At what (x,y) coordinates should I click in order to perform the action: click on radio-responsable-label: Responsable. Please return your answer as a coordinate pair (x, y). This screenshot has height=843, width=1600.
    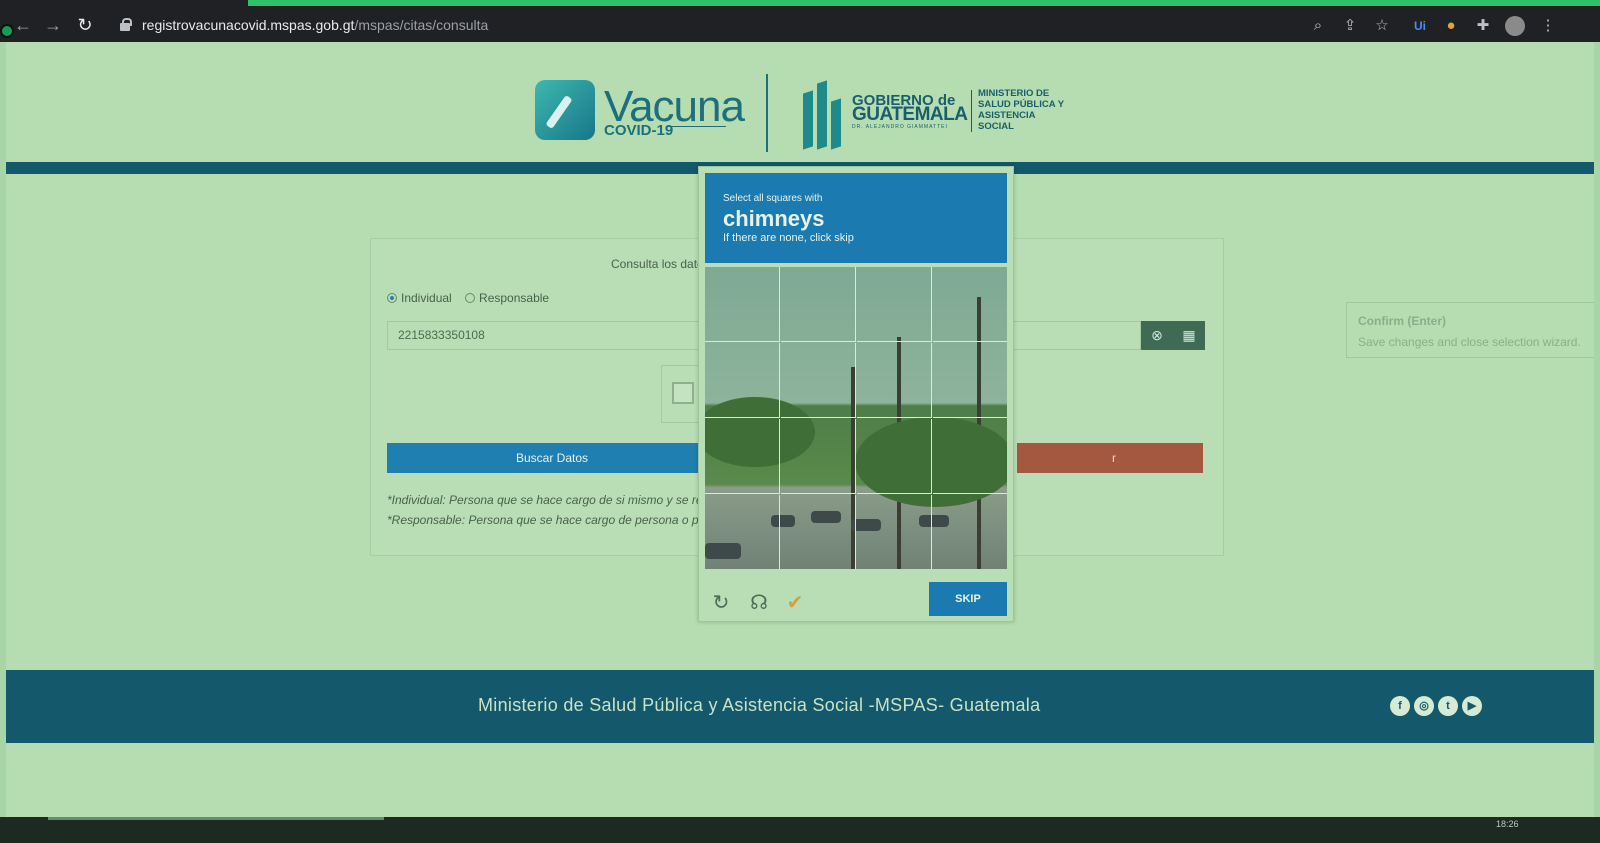
    Looking at the image, I should click on (514, 298).